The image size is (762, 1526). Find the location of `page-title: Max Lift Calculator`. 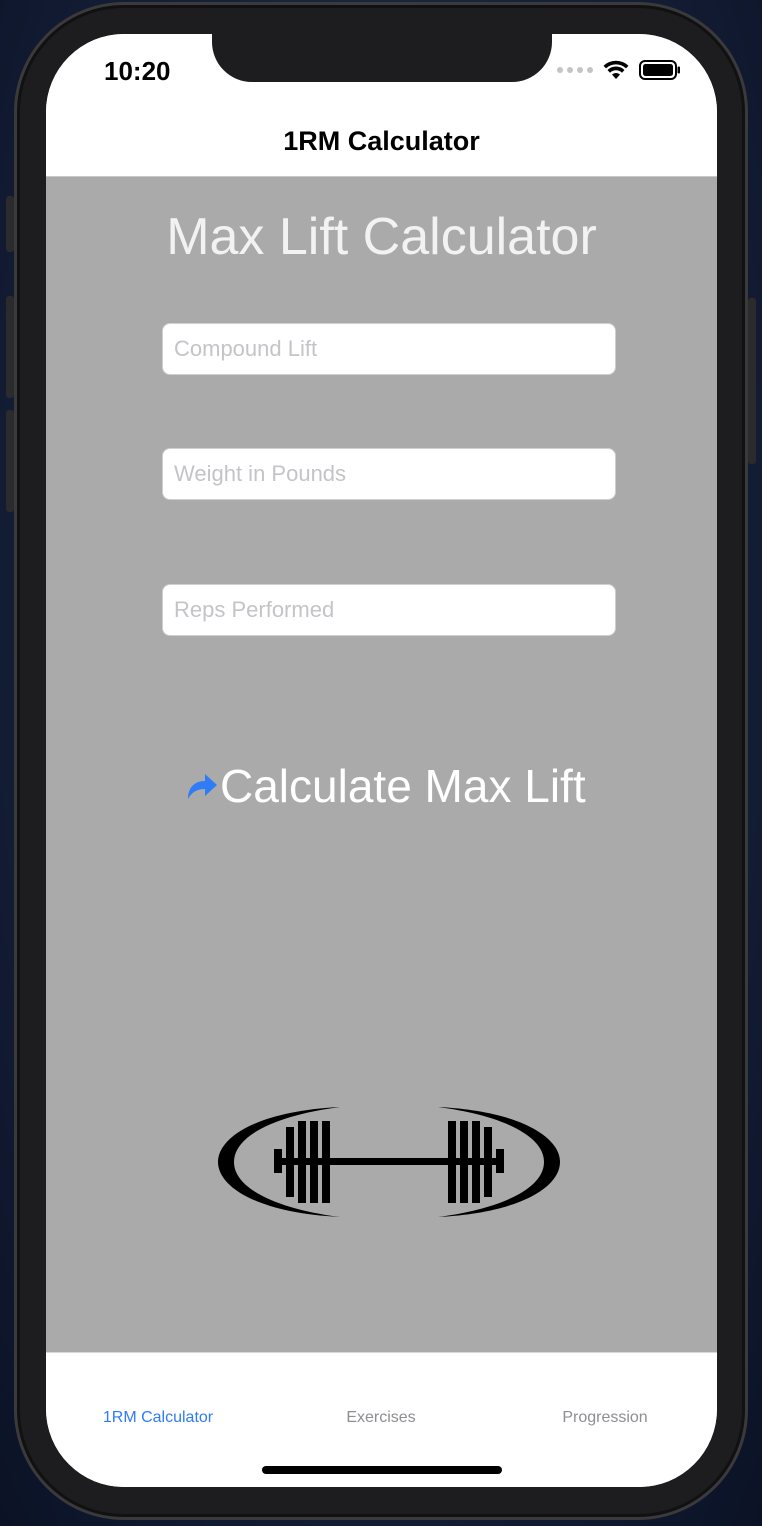

page-title: Max Lift Calculator is located at coordinates (381, 237).